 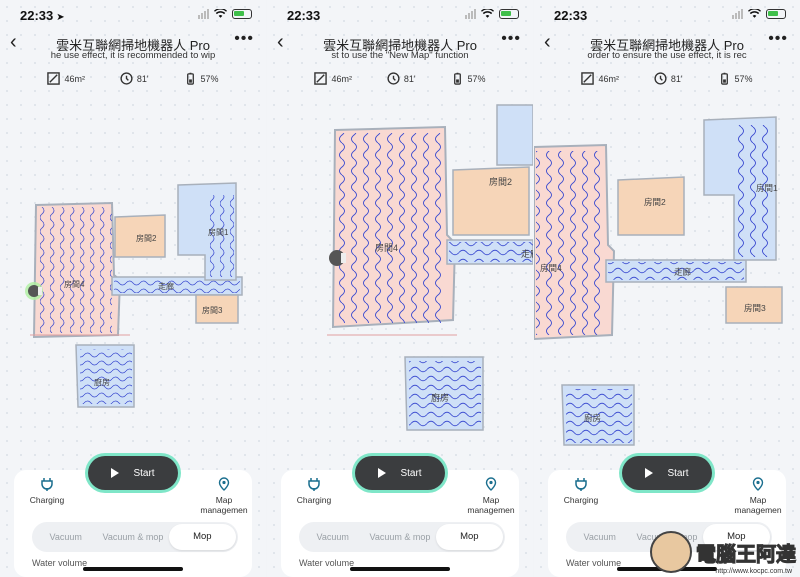 I want to click on watermark-text: 電腦王阿達, so click(x=746, y=554).